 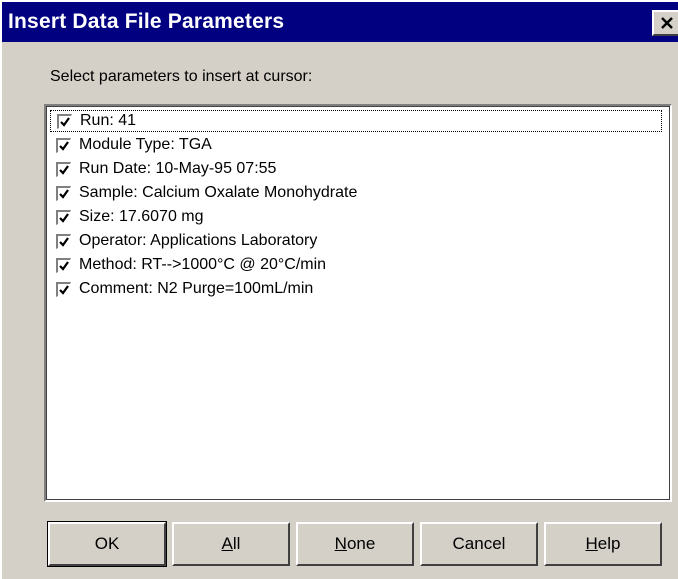 What do you see at coordinates (227, 543) in the screenshot?
I see `all-accelerator: A` at bounding box center [227, 543].